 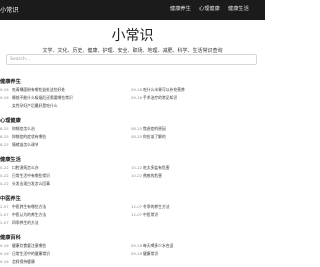 I want to click on list-item: 9-16 健康饮食要注意哪些, so click(x=23, y=246).